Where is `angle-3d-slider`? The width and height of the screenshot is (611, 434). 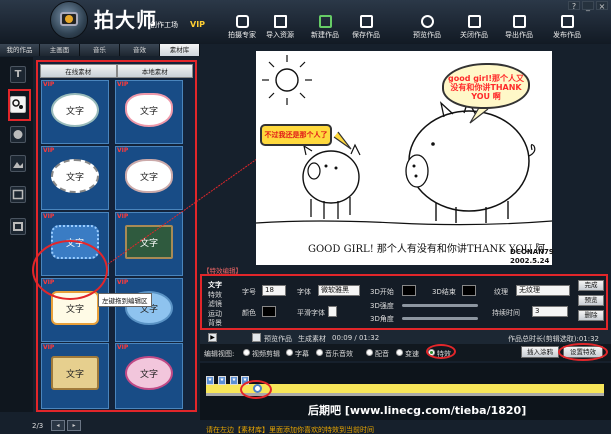 angle-3d-slider is located at coordinates (440, 318).